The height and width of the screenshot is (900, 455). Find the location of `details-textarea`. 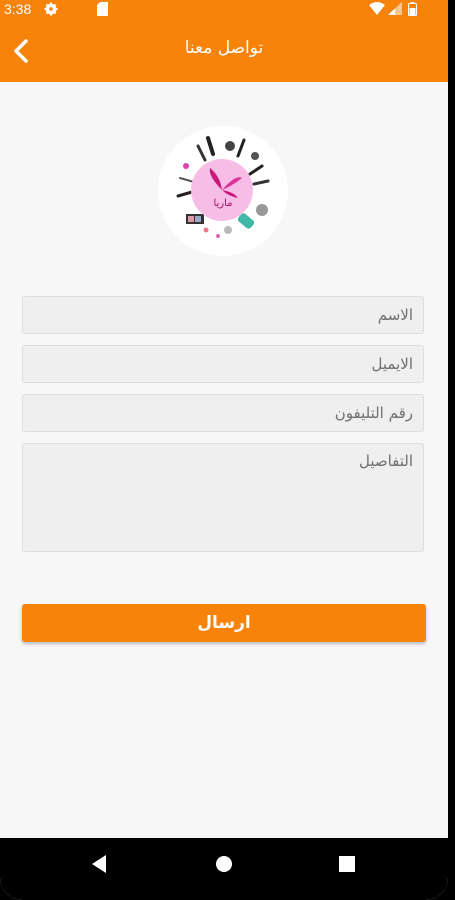

details-textarea is located at coordinates (223, 497).